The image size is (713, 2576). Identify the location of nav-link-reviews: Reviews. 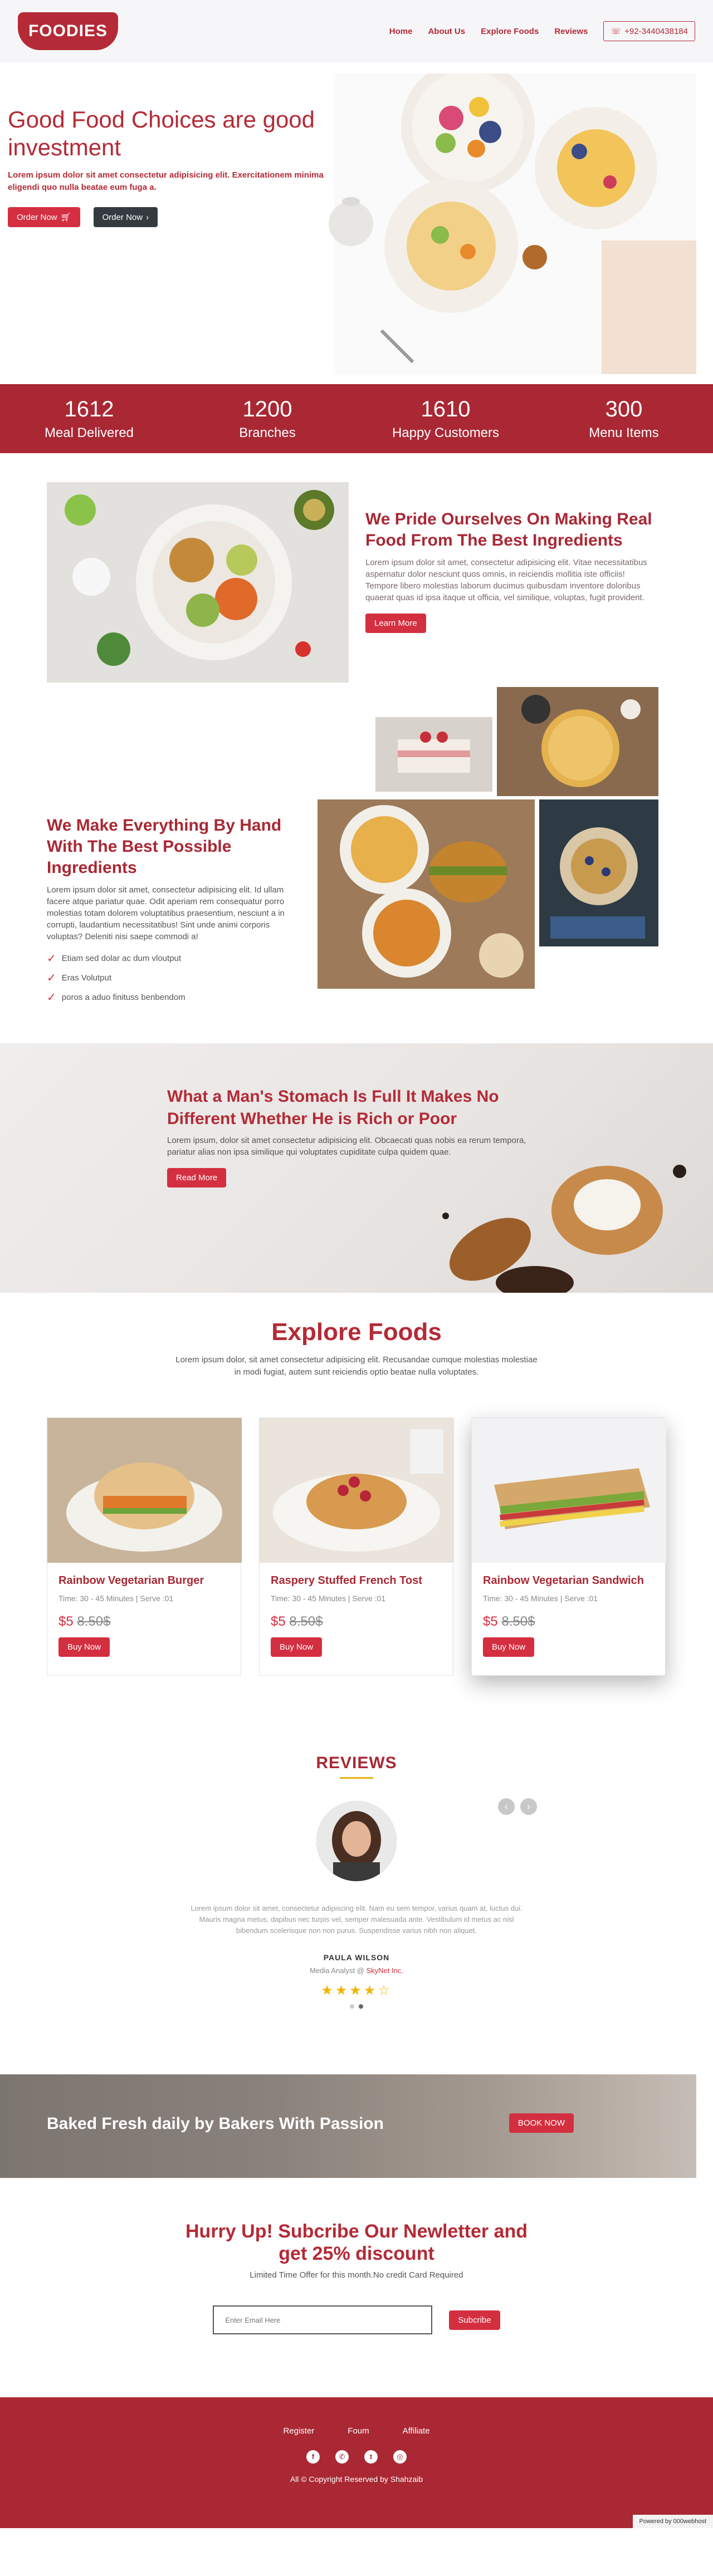
(571, 32).